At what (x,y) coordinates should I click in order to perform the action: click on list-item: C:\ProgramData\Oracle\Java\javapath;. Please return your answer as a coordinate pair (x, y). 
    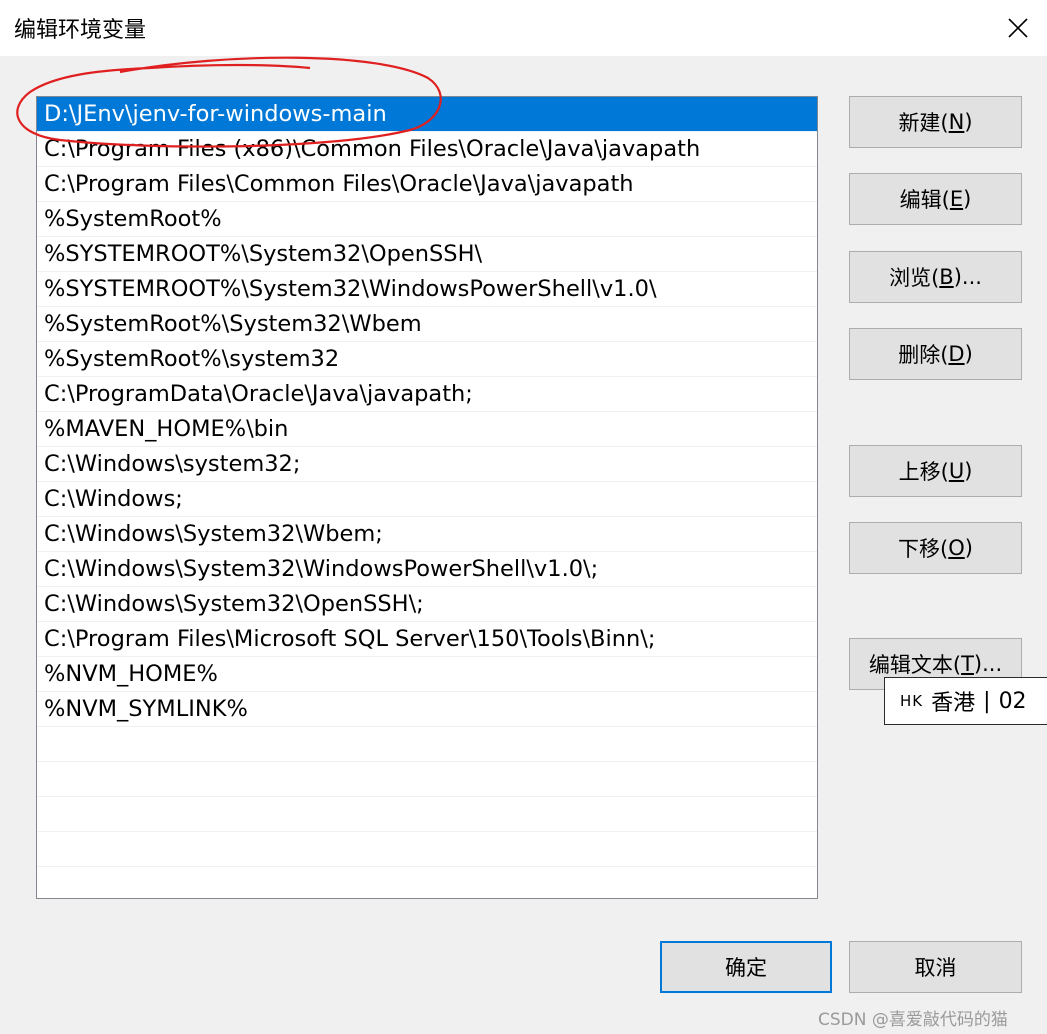
    Looking at the image, I should click on (427, 394).